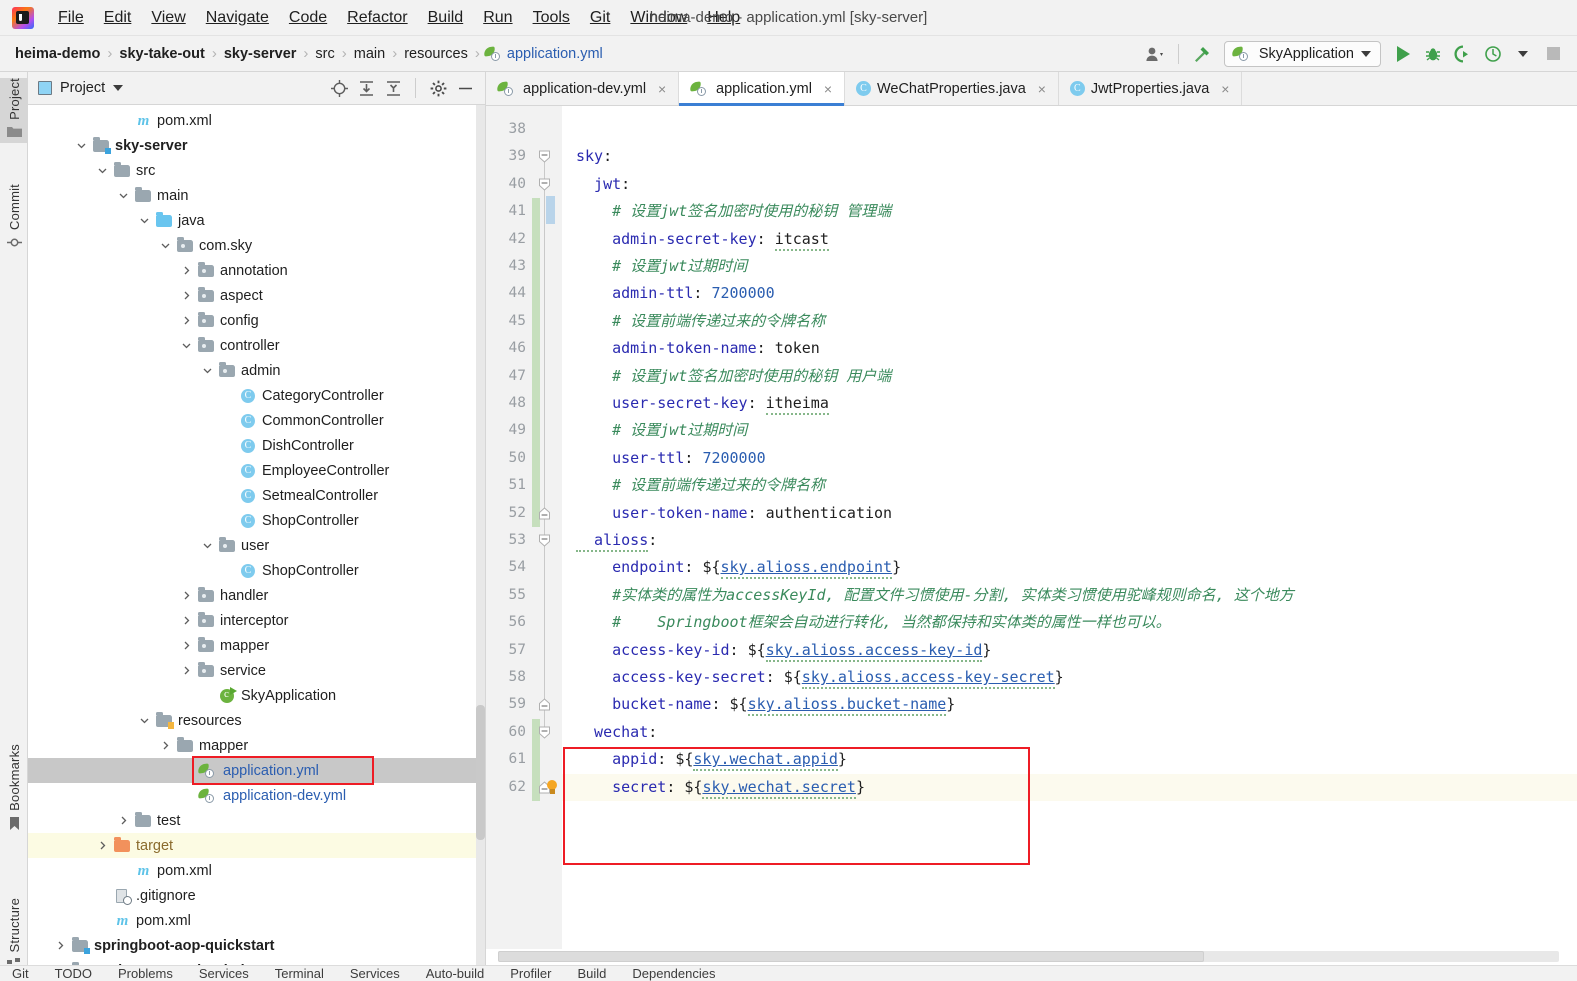 The image size is (1577, 981). What do you see at coordinates (324, 54) in the screenshot?
I see `breadcrumb-item-src: src` at bounding box center [324, 54].